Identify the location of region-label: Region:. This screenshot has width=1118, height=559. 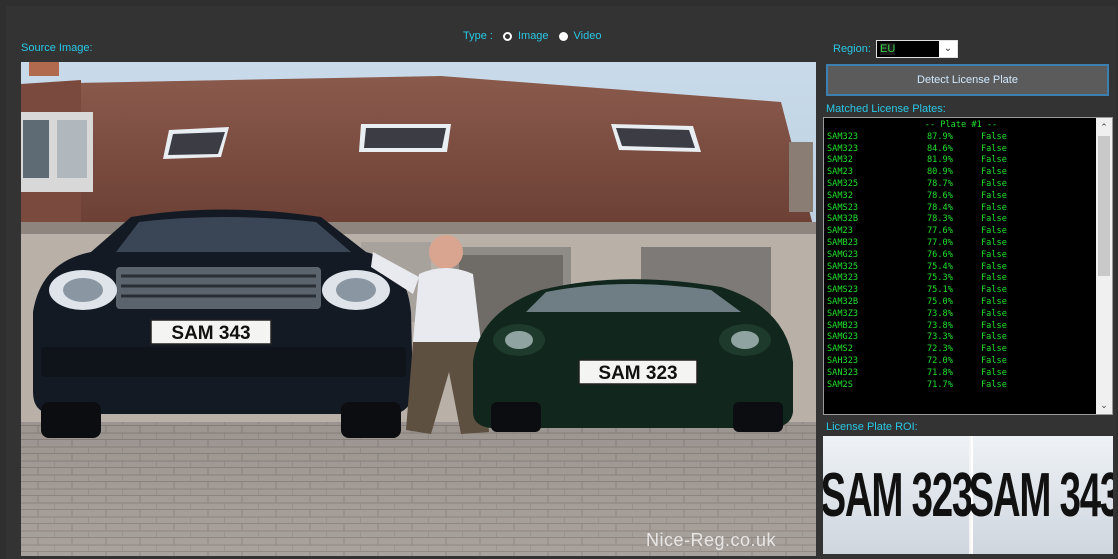
(852, 49).